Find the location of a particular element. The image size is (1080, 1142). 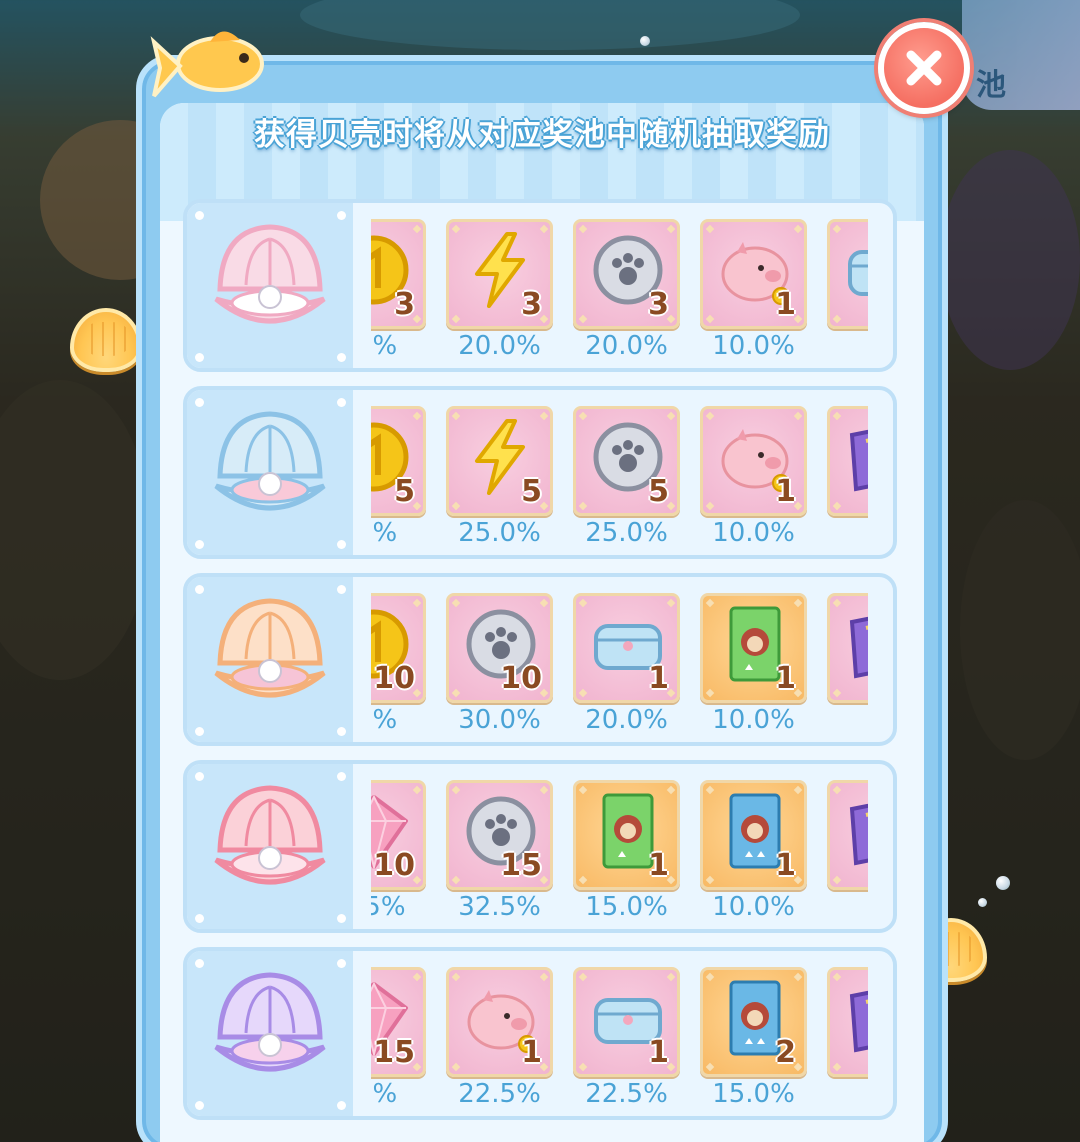

coral-pearl-shell-icon is located at coordinates (270, 835).